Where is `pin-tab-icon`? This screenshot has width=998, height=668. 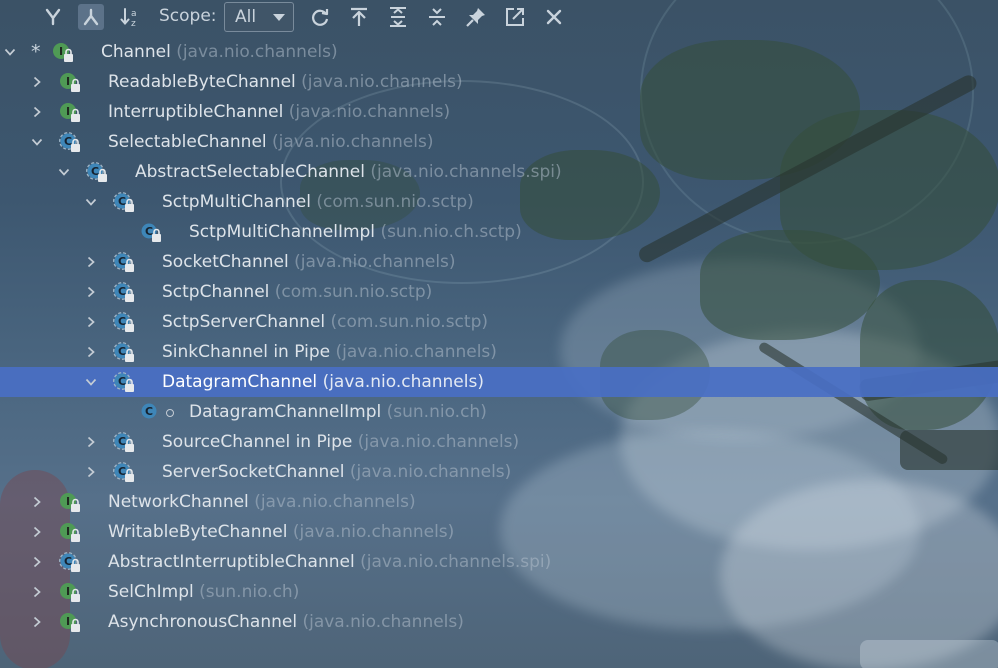 pin-tab-icon is located at coordinates (476, 17).